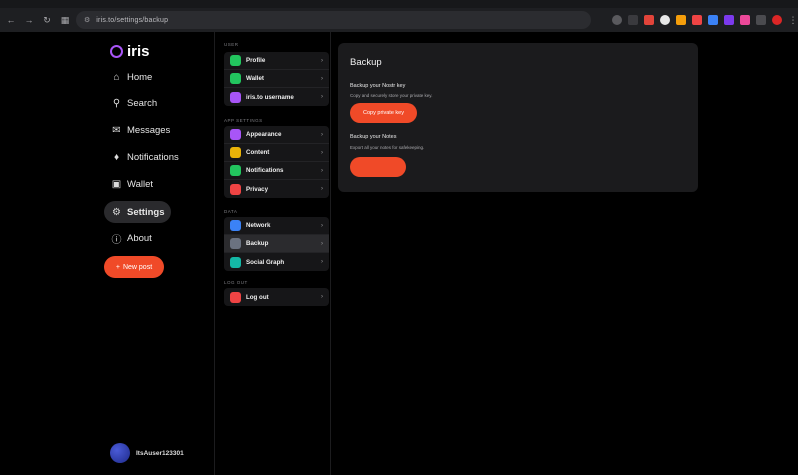 The height and width of the screenshot is (475, 798). I want to click on browser-chrome: ← → ↻ ▦ ⚙ iris.to/settings/backup ⋮, so click(399, 16).